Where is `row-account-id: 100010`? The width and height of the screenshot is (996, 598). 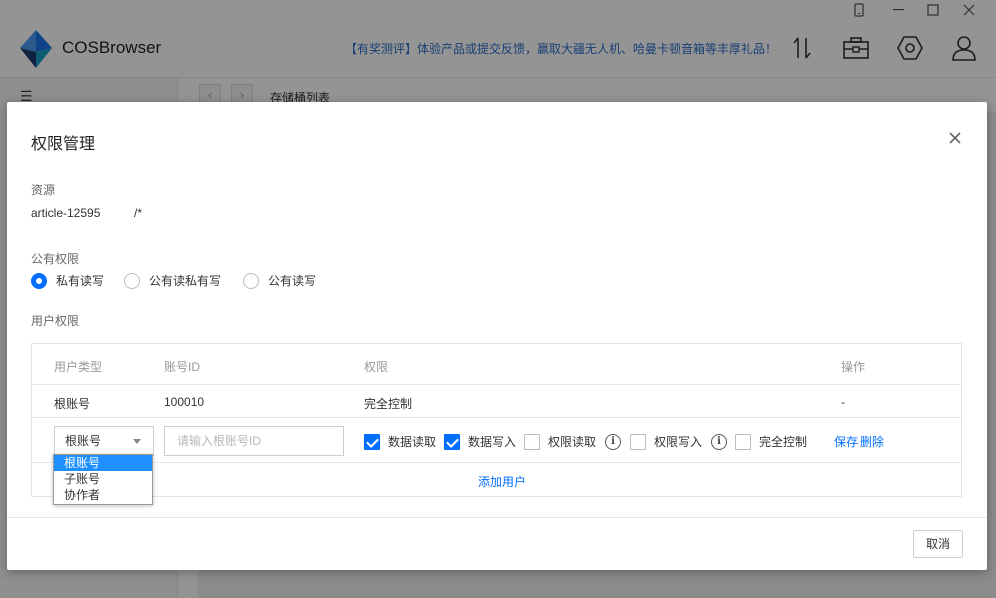 row-account-id: 100010 is located at coordinates (184, 402).